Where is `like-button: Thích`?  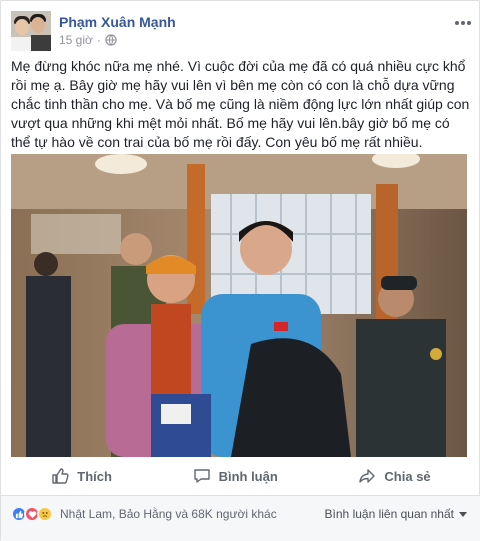 like-button: Thích is located at coordinates (81, 476).